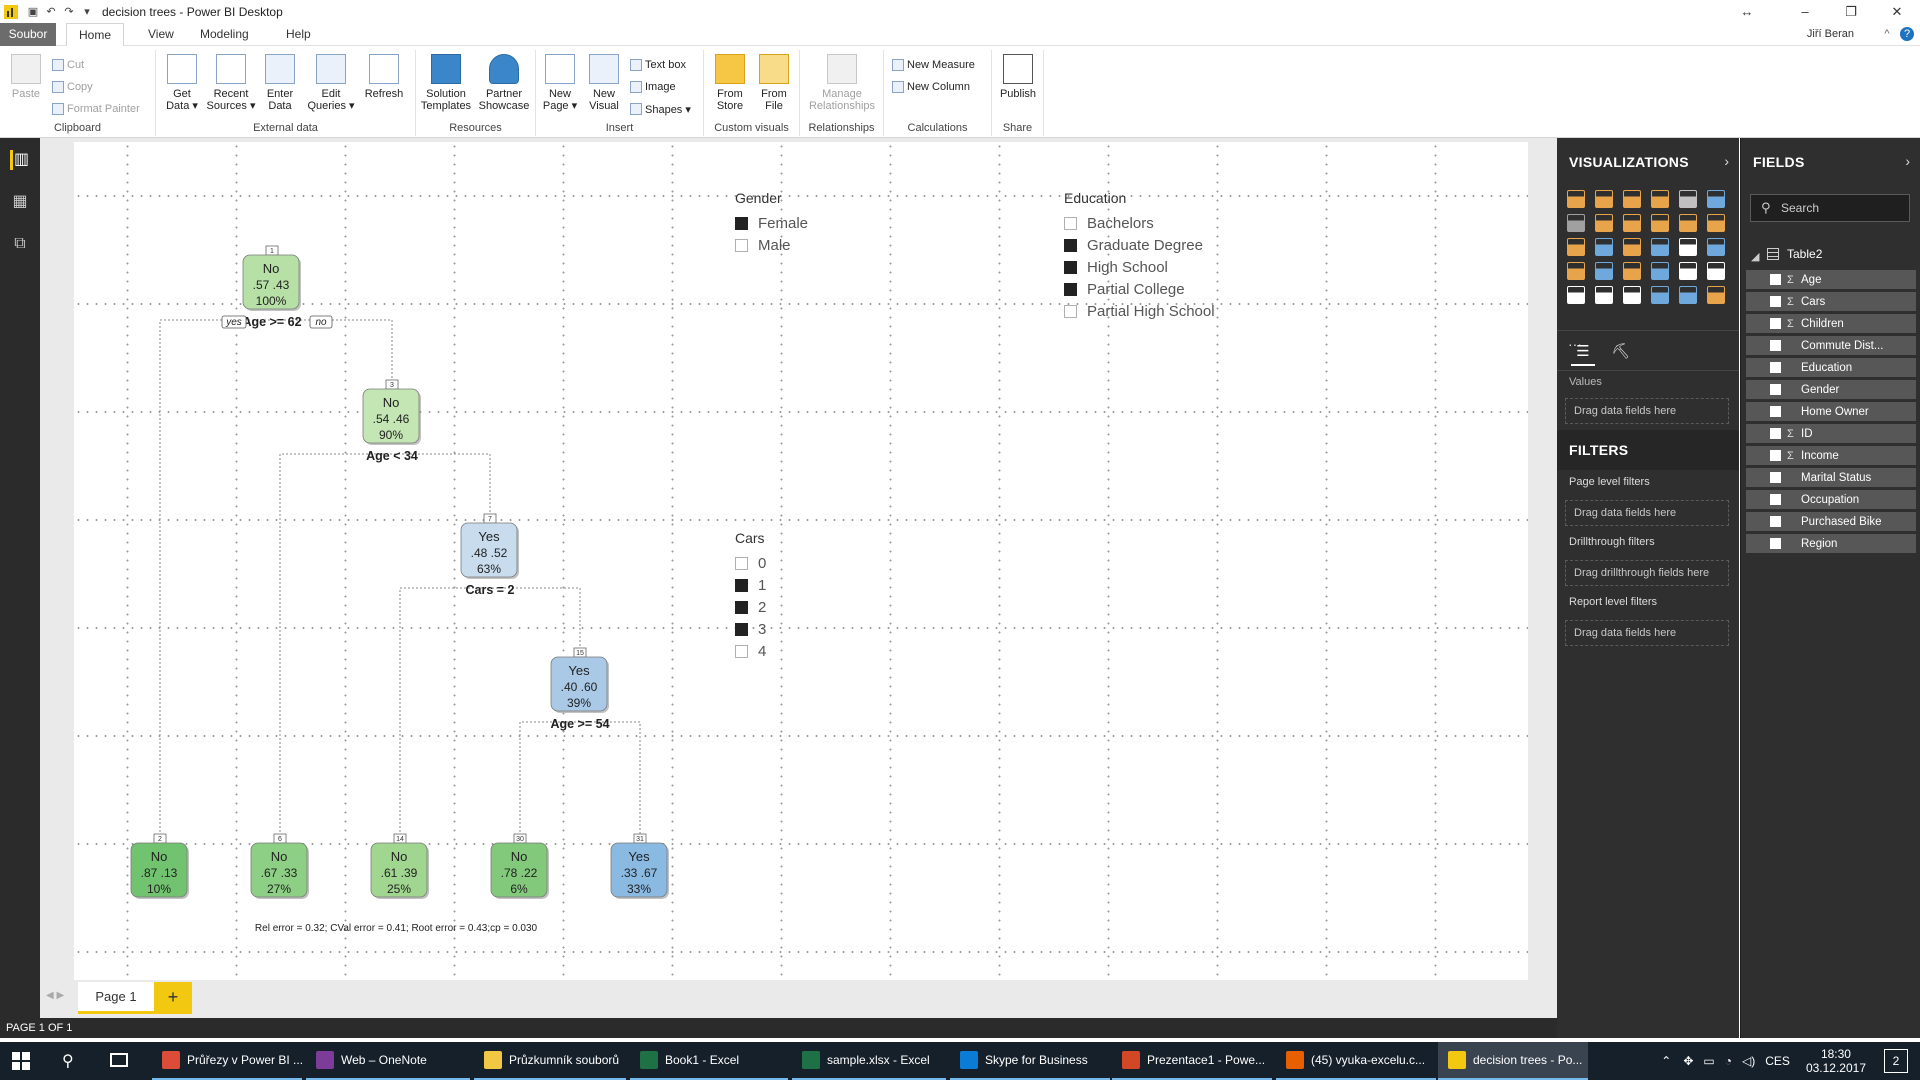  What do you see at coordinates (20, 160) in the screenshot?
I see `report-view-icon: ▥` at bounding box center [20, 160].